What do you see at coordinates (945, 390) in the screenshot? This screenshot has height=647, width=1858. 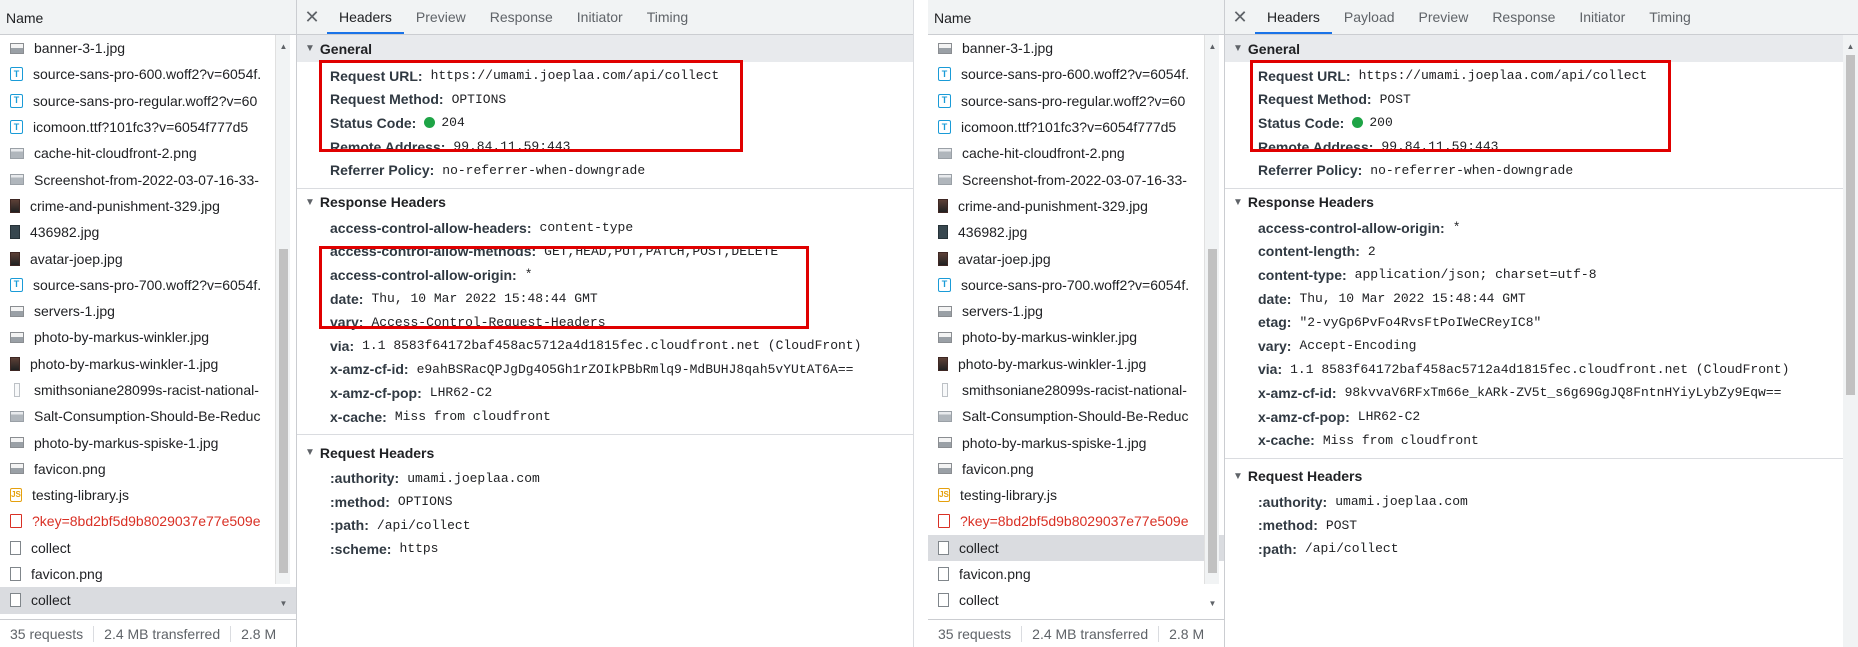 I see `image-file-icon` at bounding box center [945, 390].